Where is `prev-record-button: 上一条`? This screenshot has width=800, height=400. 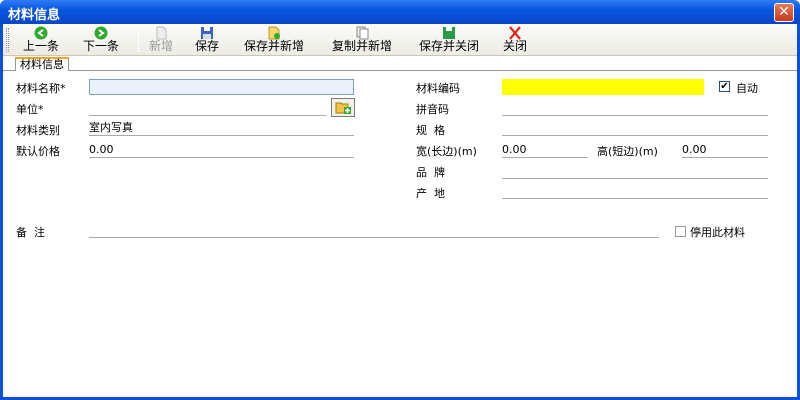 prev-record-button: 上一条 is located at coordinates (41, 40).